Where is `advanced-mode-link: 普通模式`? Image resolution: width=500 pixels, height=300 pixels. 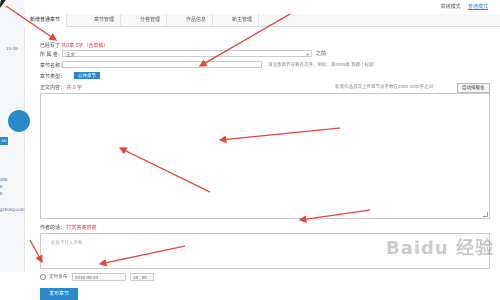
advanced-mode-link: 普通模式 is located at coordinates (478, 7).